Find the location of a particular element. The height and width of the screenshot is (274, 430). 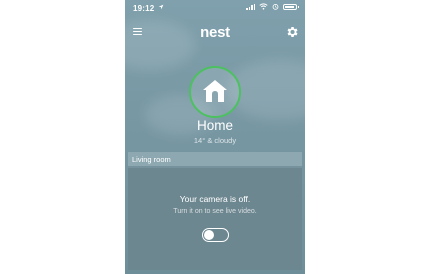

nest-logo: nest is located at coordinates (215, 32).